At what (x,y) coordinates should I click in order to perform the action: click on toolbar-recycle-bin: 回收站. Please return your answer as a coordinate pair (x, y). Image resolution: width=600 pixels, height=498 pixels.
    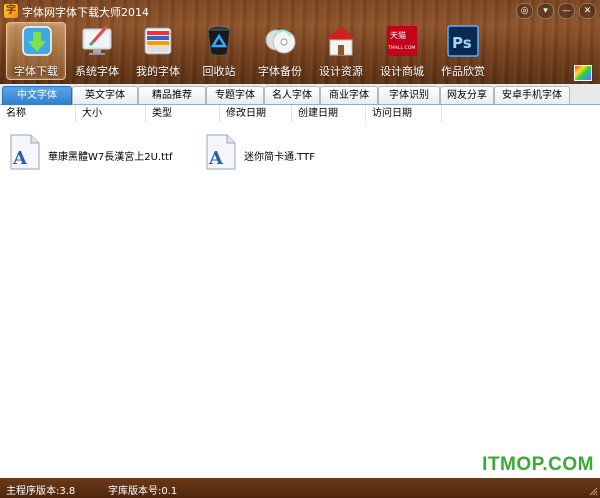
    Looking at the image, I should click on (219, 51).